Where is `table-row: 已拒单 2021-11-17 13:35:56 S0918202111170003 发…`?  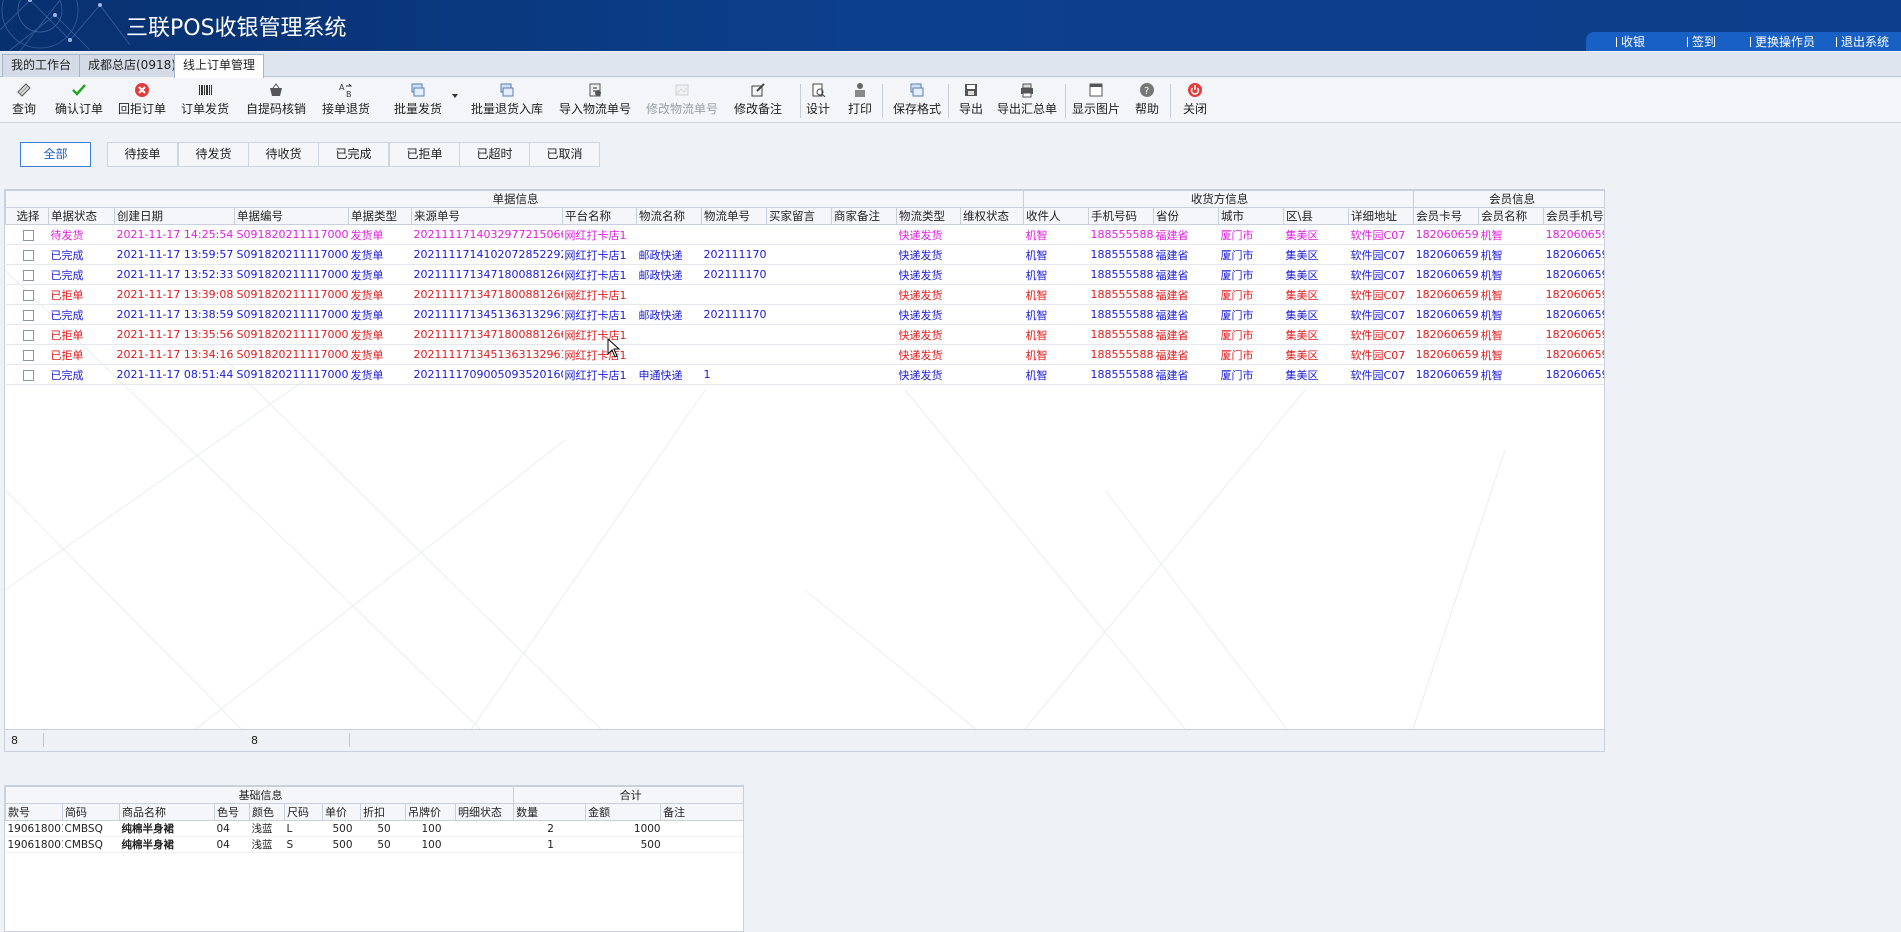
table-row: 已拒单 2021-11-17 13:35:56 S0918202111170003 发… is located at coordinates (804, 334).